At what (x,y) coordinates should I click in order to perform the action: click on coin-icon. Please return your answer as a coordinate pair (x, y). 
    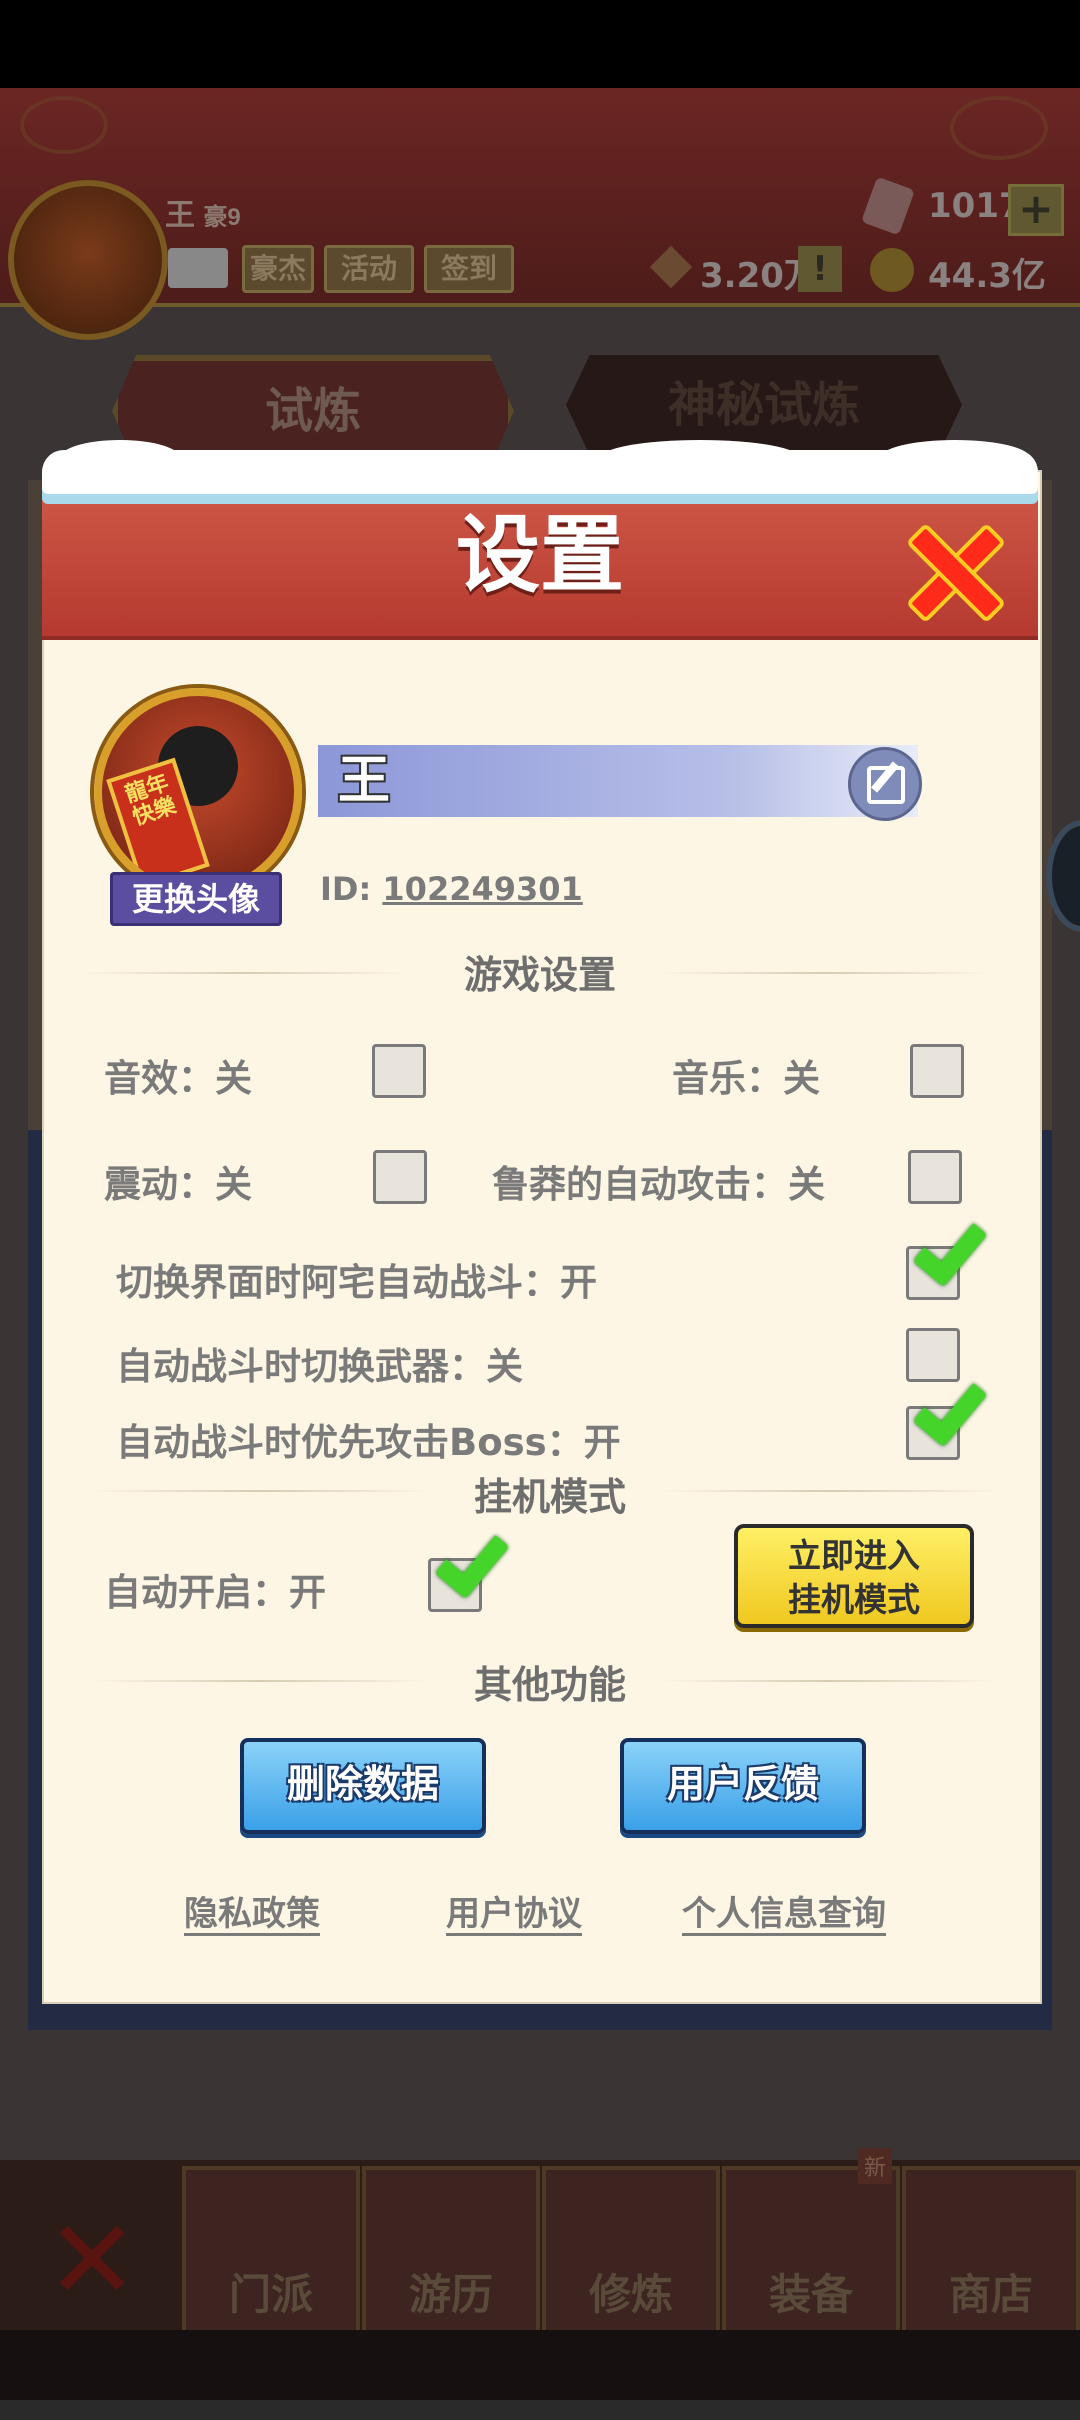
    Looking at the image, I should click on (892, 270).